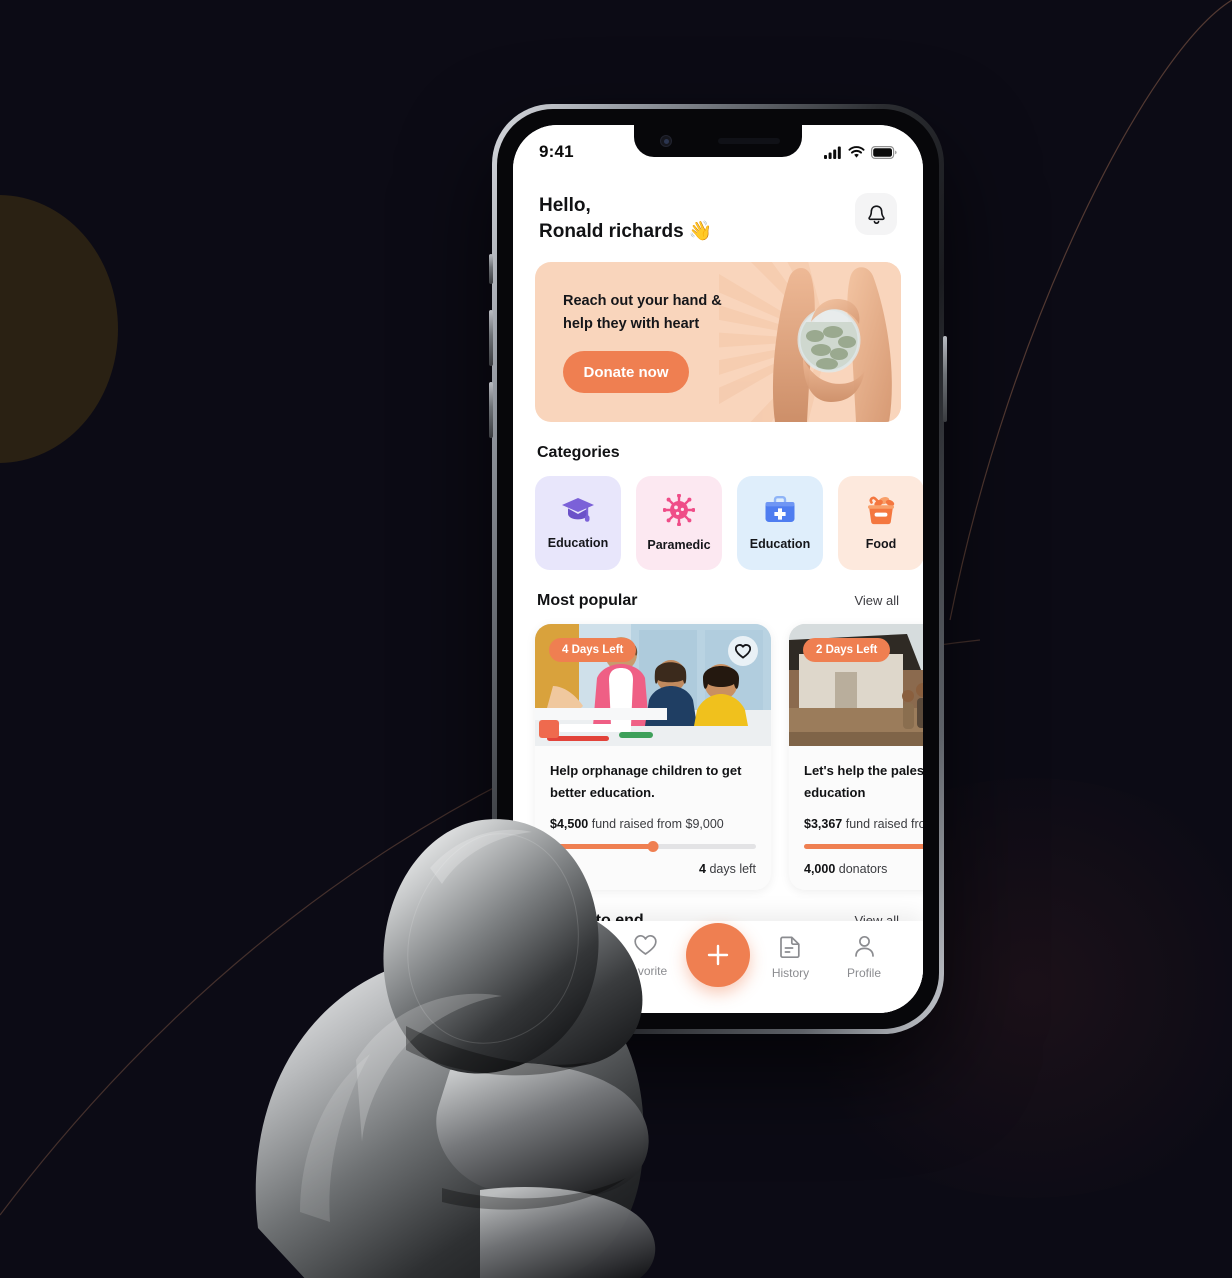 The image size is (1232, 1278). Describe the element at coordinates (679, 545) in the screenshot. I see `category-label: Paramedic` at that location.